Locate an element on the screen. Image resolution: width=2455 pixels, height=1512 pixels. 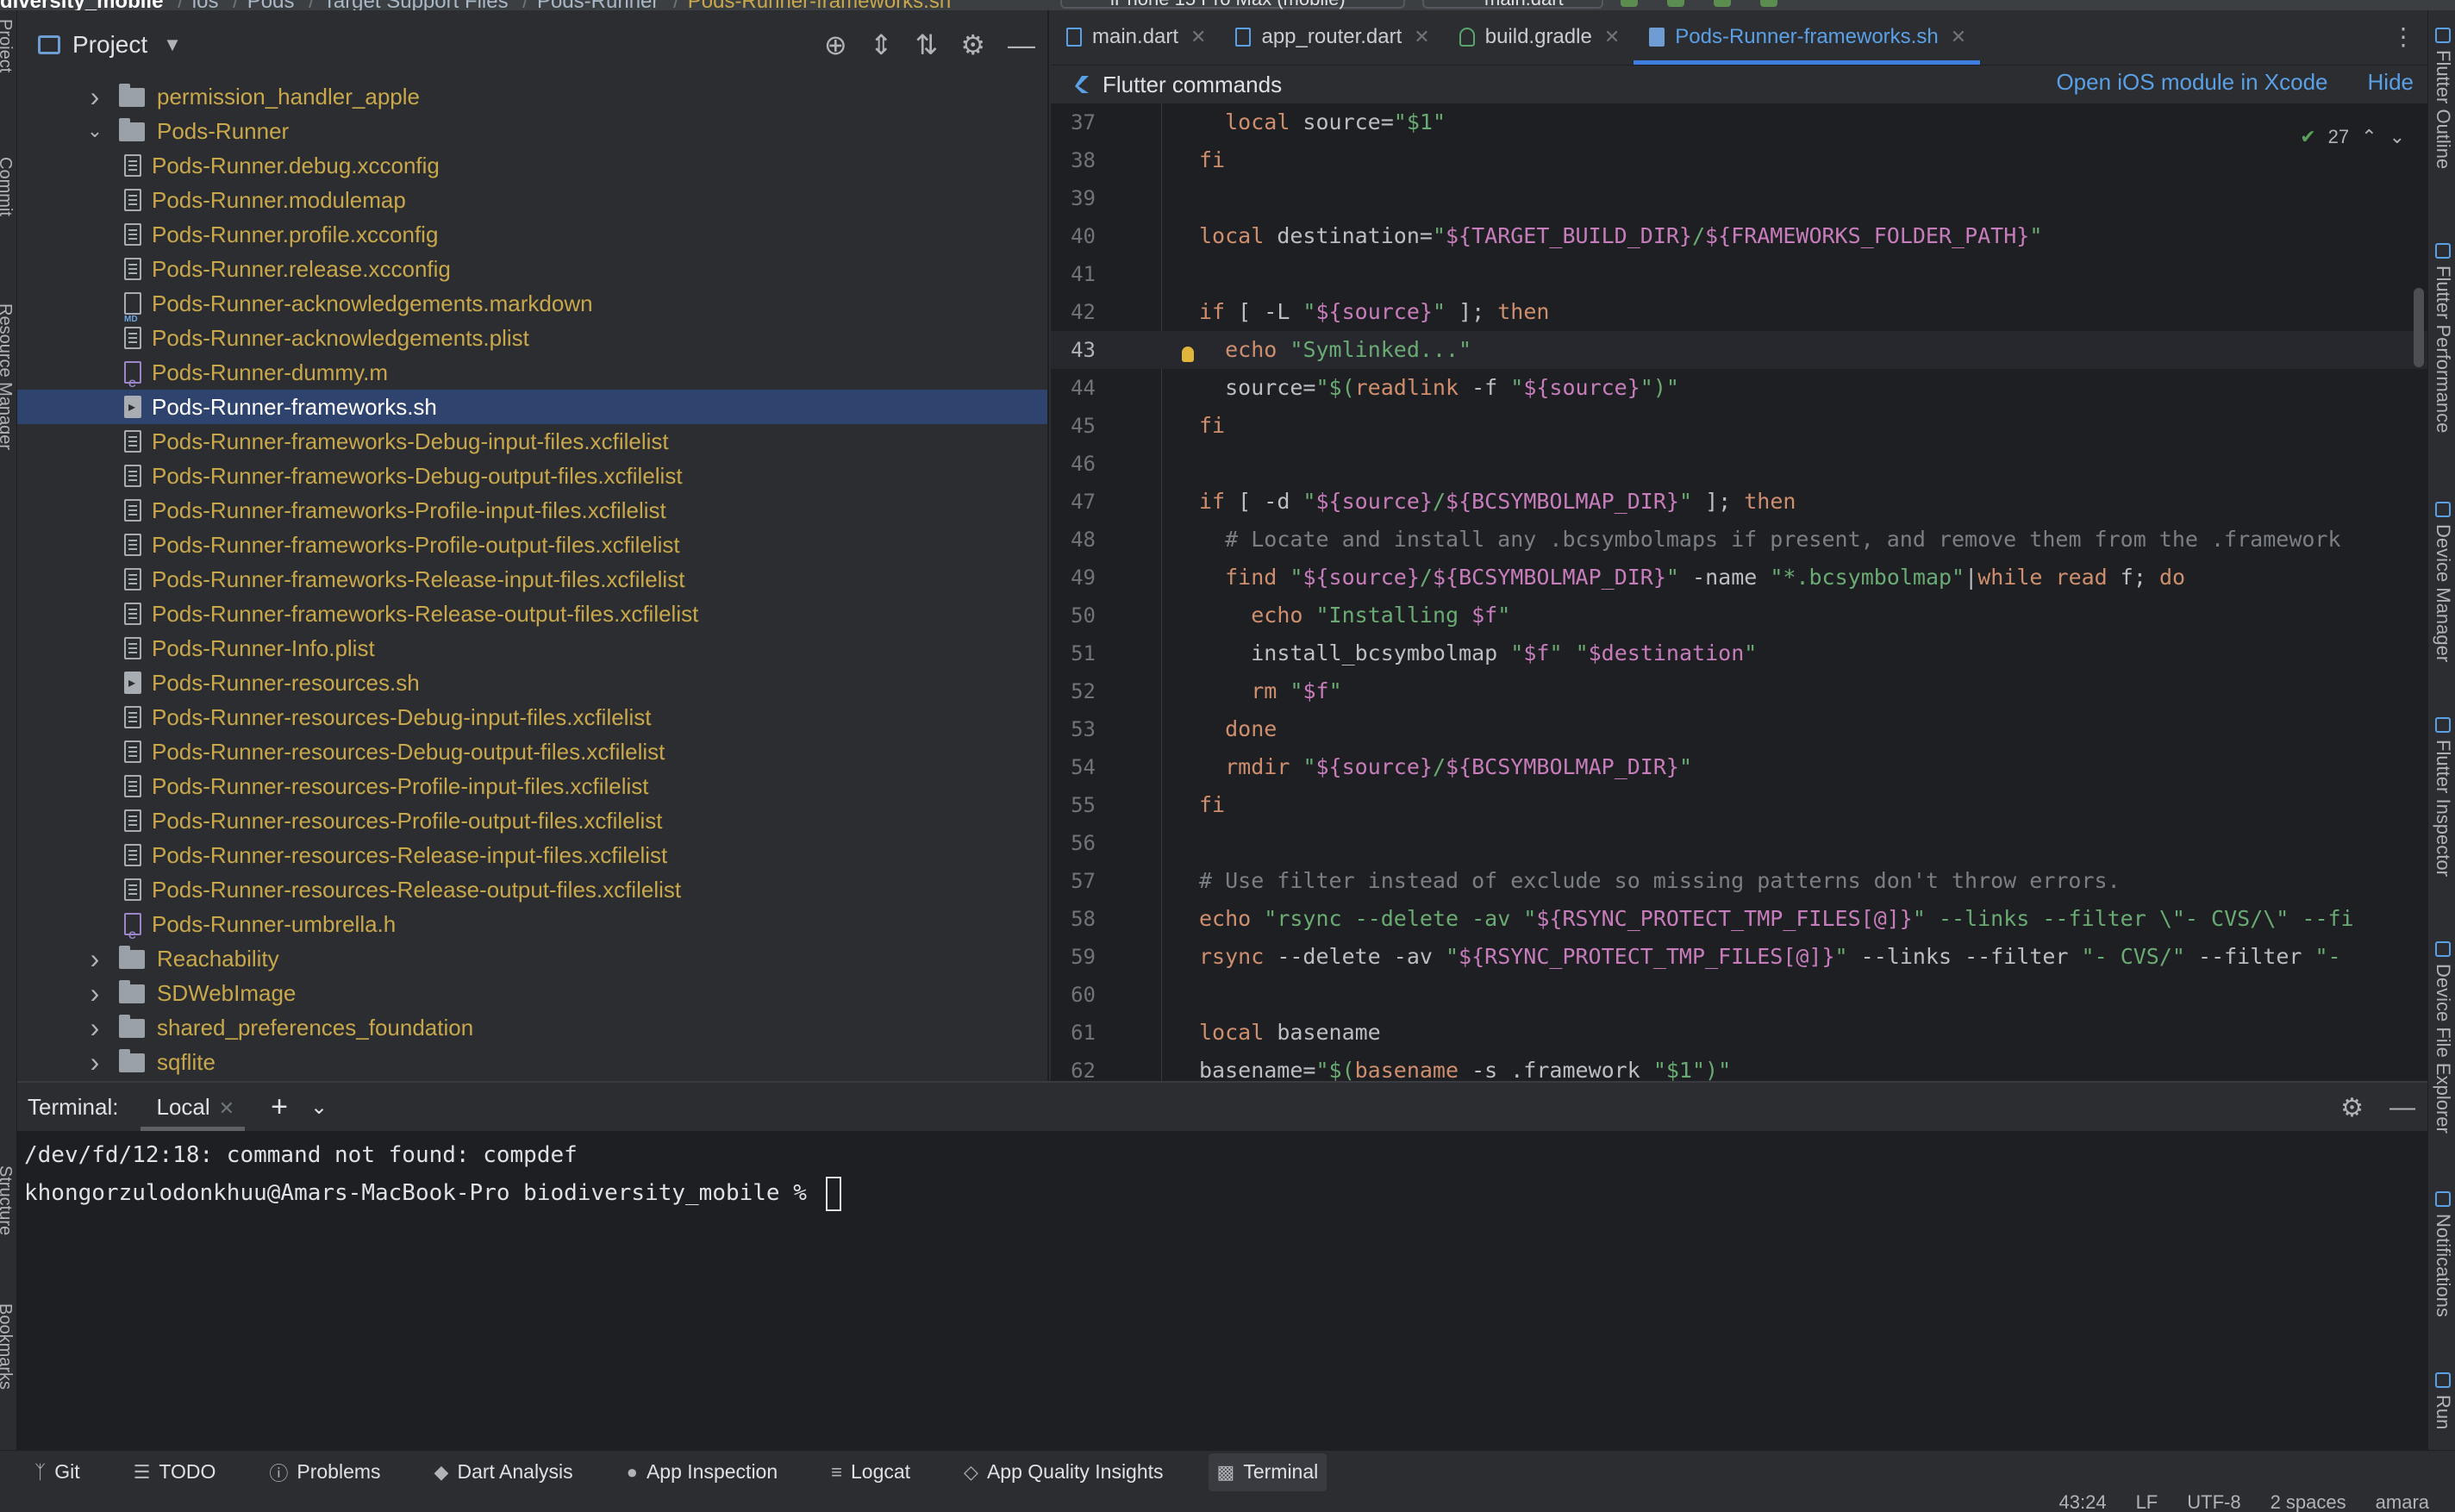
collapse-all-icon: ⇅ is located at coordinates (927, 45).